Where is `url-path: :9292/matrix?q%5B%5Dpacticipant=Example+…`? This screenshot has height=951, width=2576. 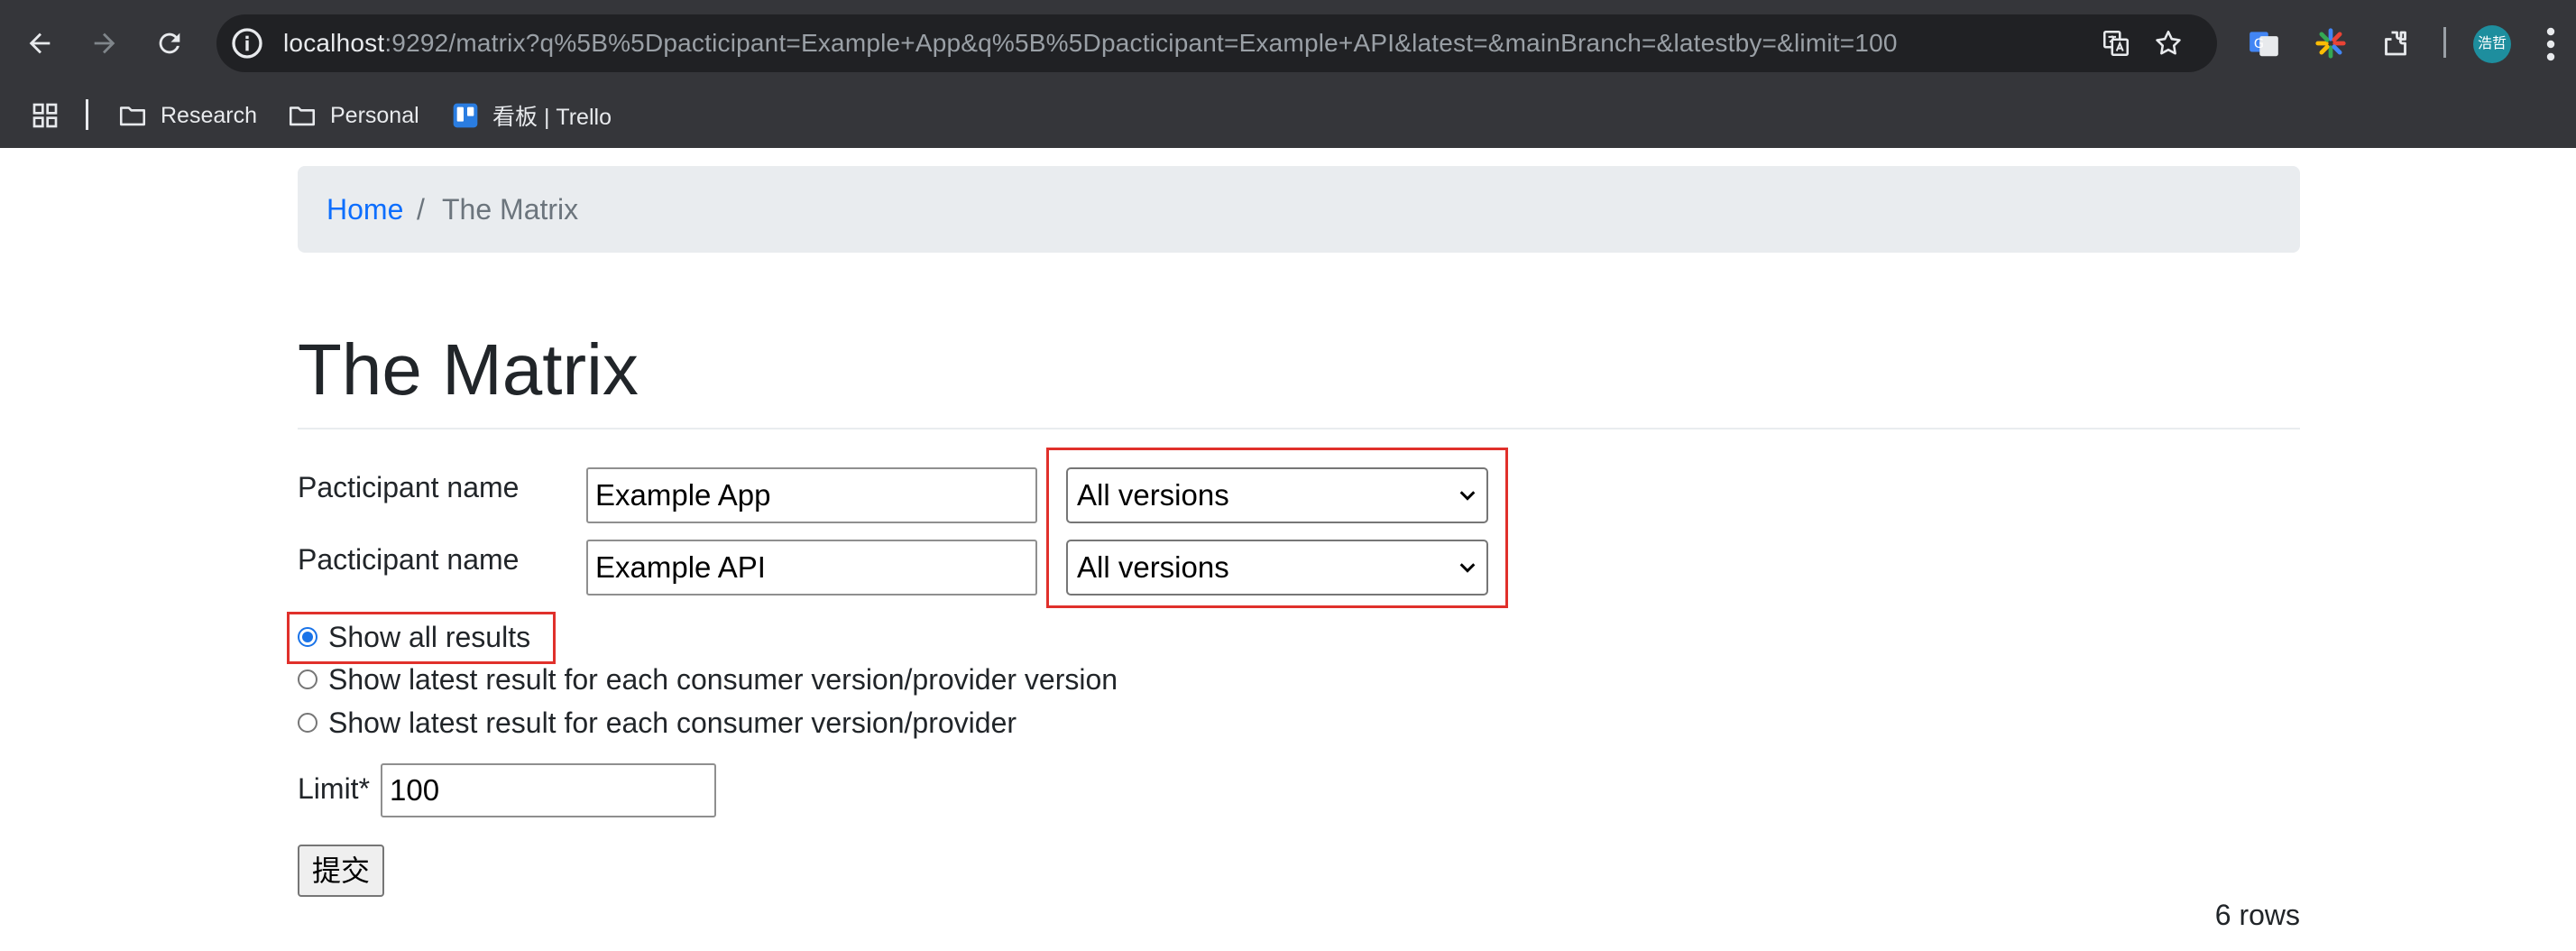
url-path: :9292/matrix?q%5B%5Dpacticipant=Example+… is located at coordinates (1141, 43).